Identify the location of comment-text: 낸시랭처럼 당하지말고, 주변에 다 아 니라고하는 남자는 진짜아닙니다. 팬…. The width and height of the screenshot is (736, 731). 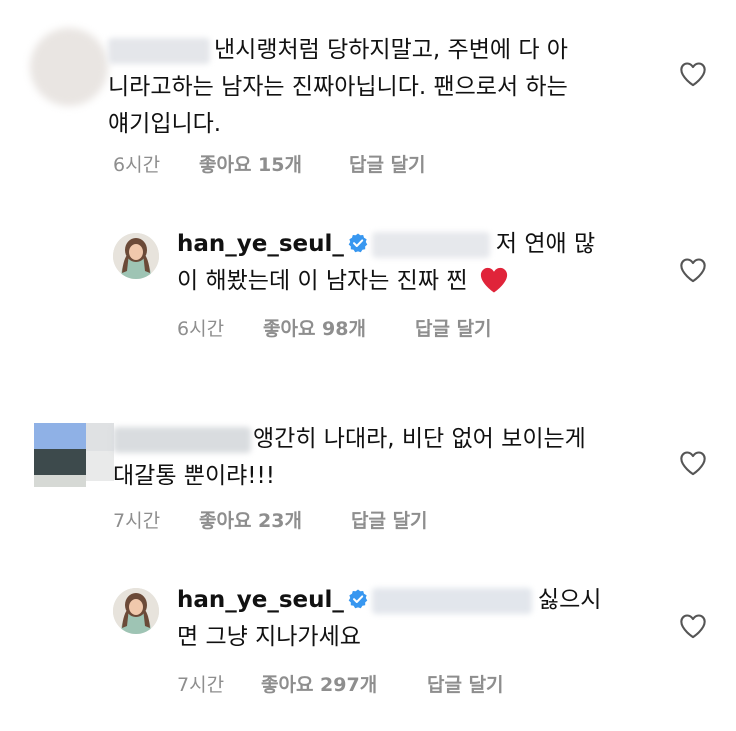
(338, 87).